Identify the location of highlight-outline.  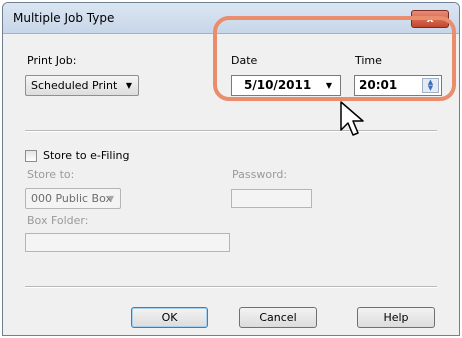
(334, 58).